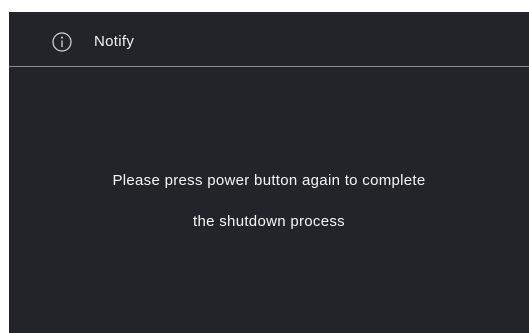 Image resolution: width=529 pixels, height=333 pixels. I want to click on info-icon, so click(62, 42).